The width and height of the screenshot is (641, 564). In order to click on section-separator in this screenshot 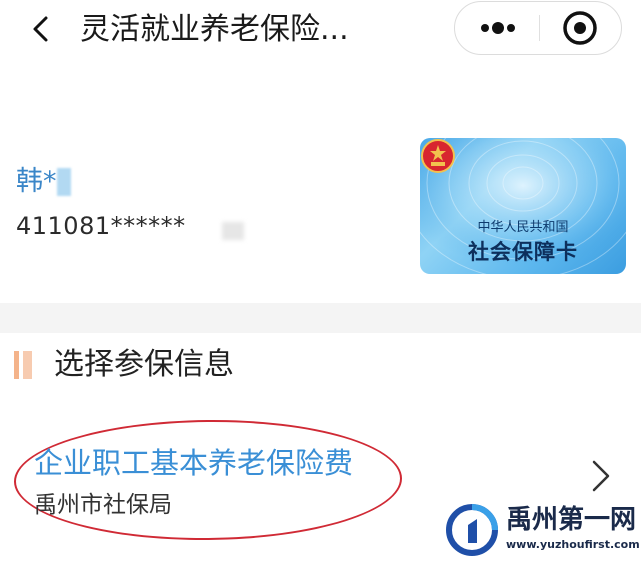, I will do `click(320, 318)`.